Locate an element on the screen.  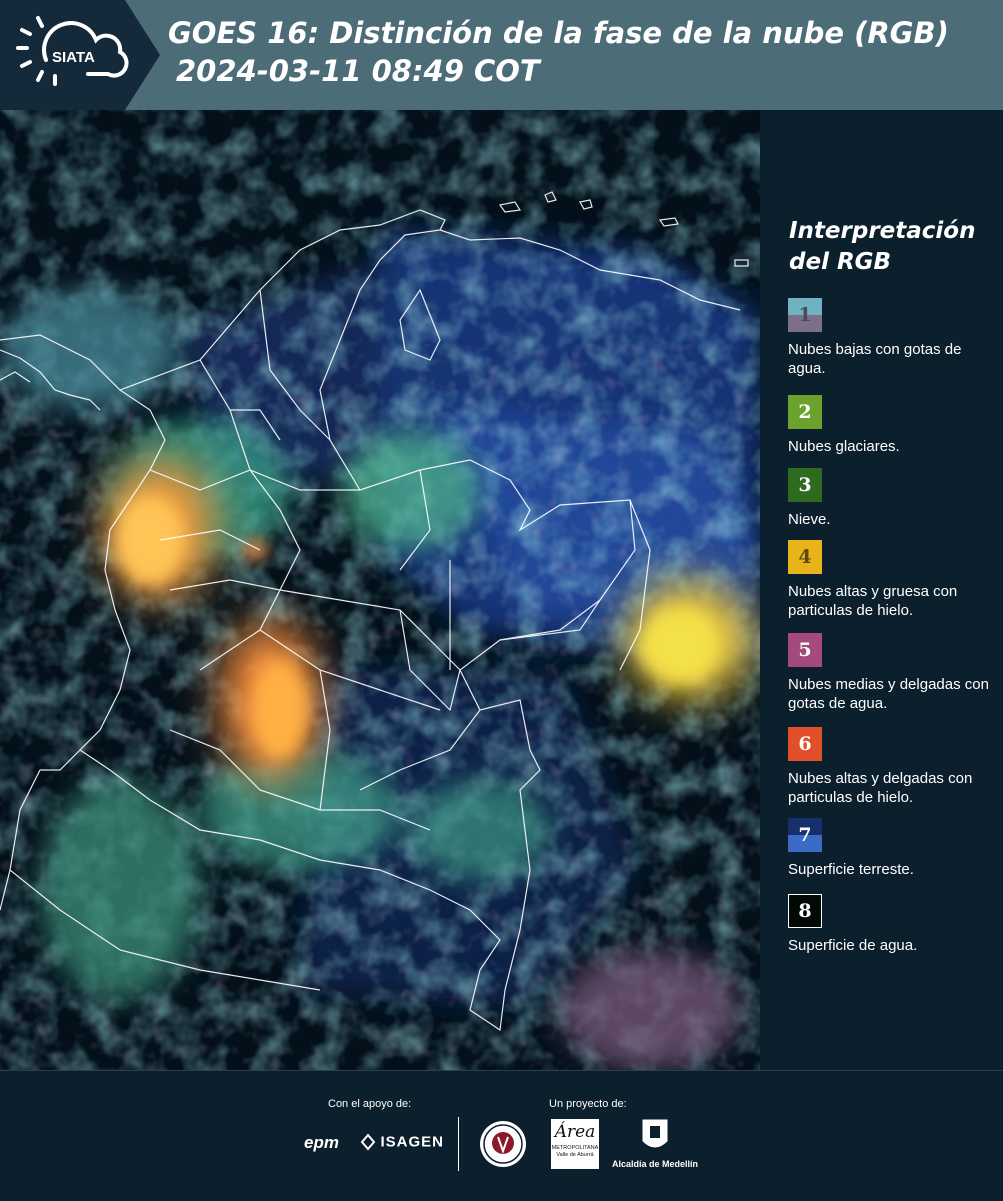
legend-item-2: 2 Nubes glaciares. is located at coordinates (893, 425).